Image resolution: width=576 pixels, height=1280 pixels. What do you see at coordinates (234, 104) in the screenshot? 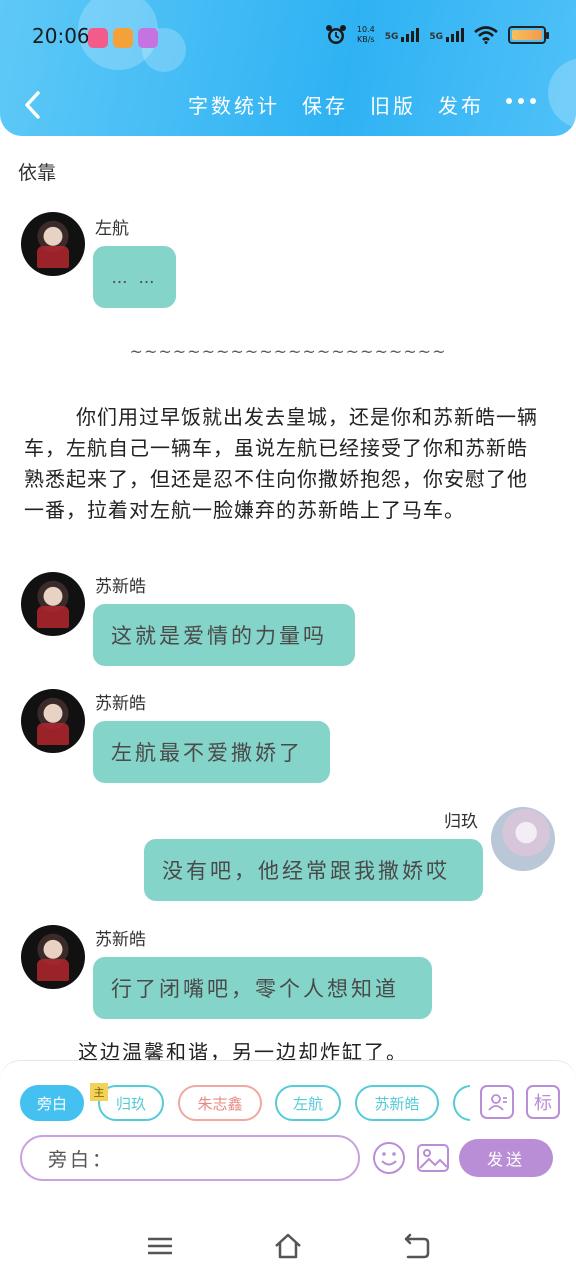
I see `word-count-button: 字数统计` at bounding box center [234, 104].